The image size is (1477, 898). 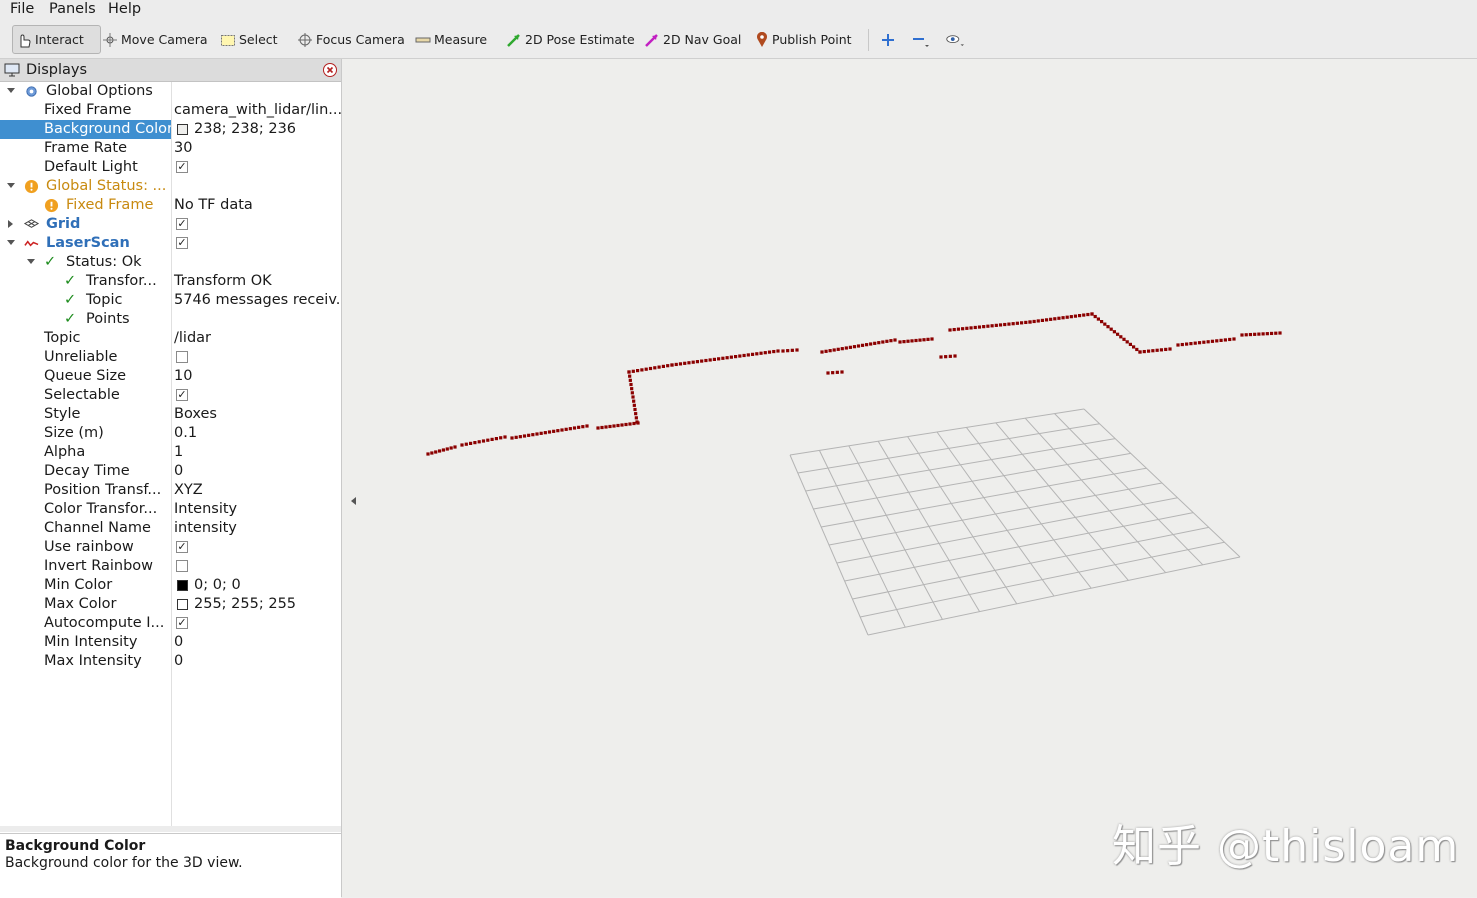 I want to click on tree-row-points-status: ✓ Points, so click(x=170, y=319).